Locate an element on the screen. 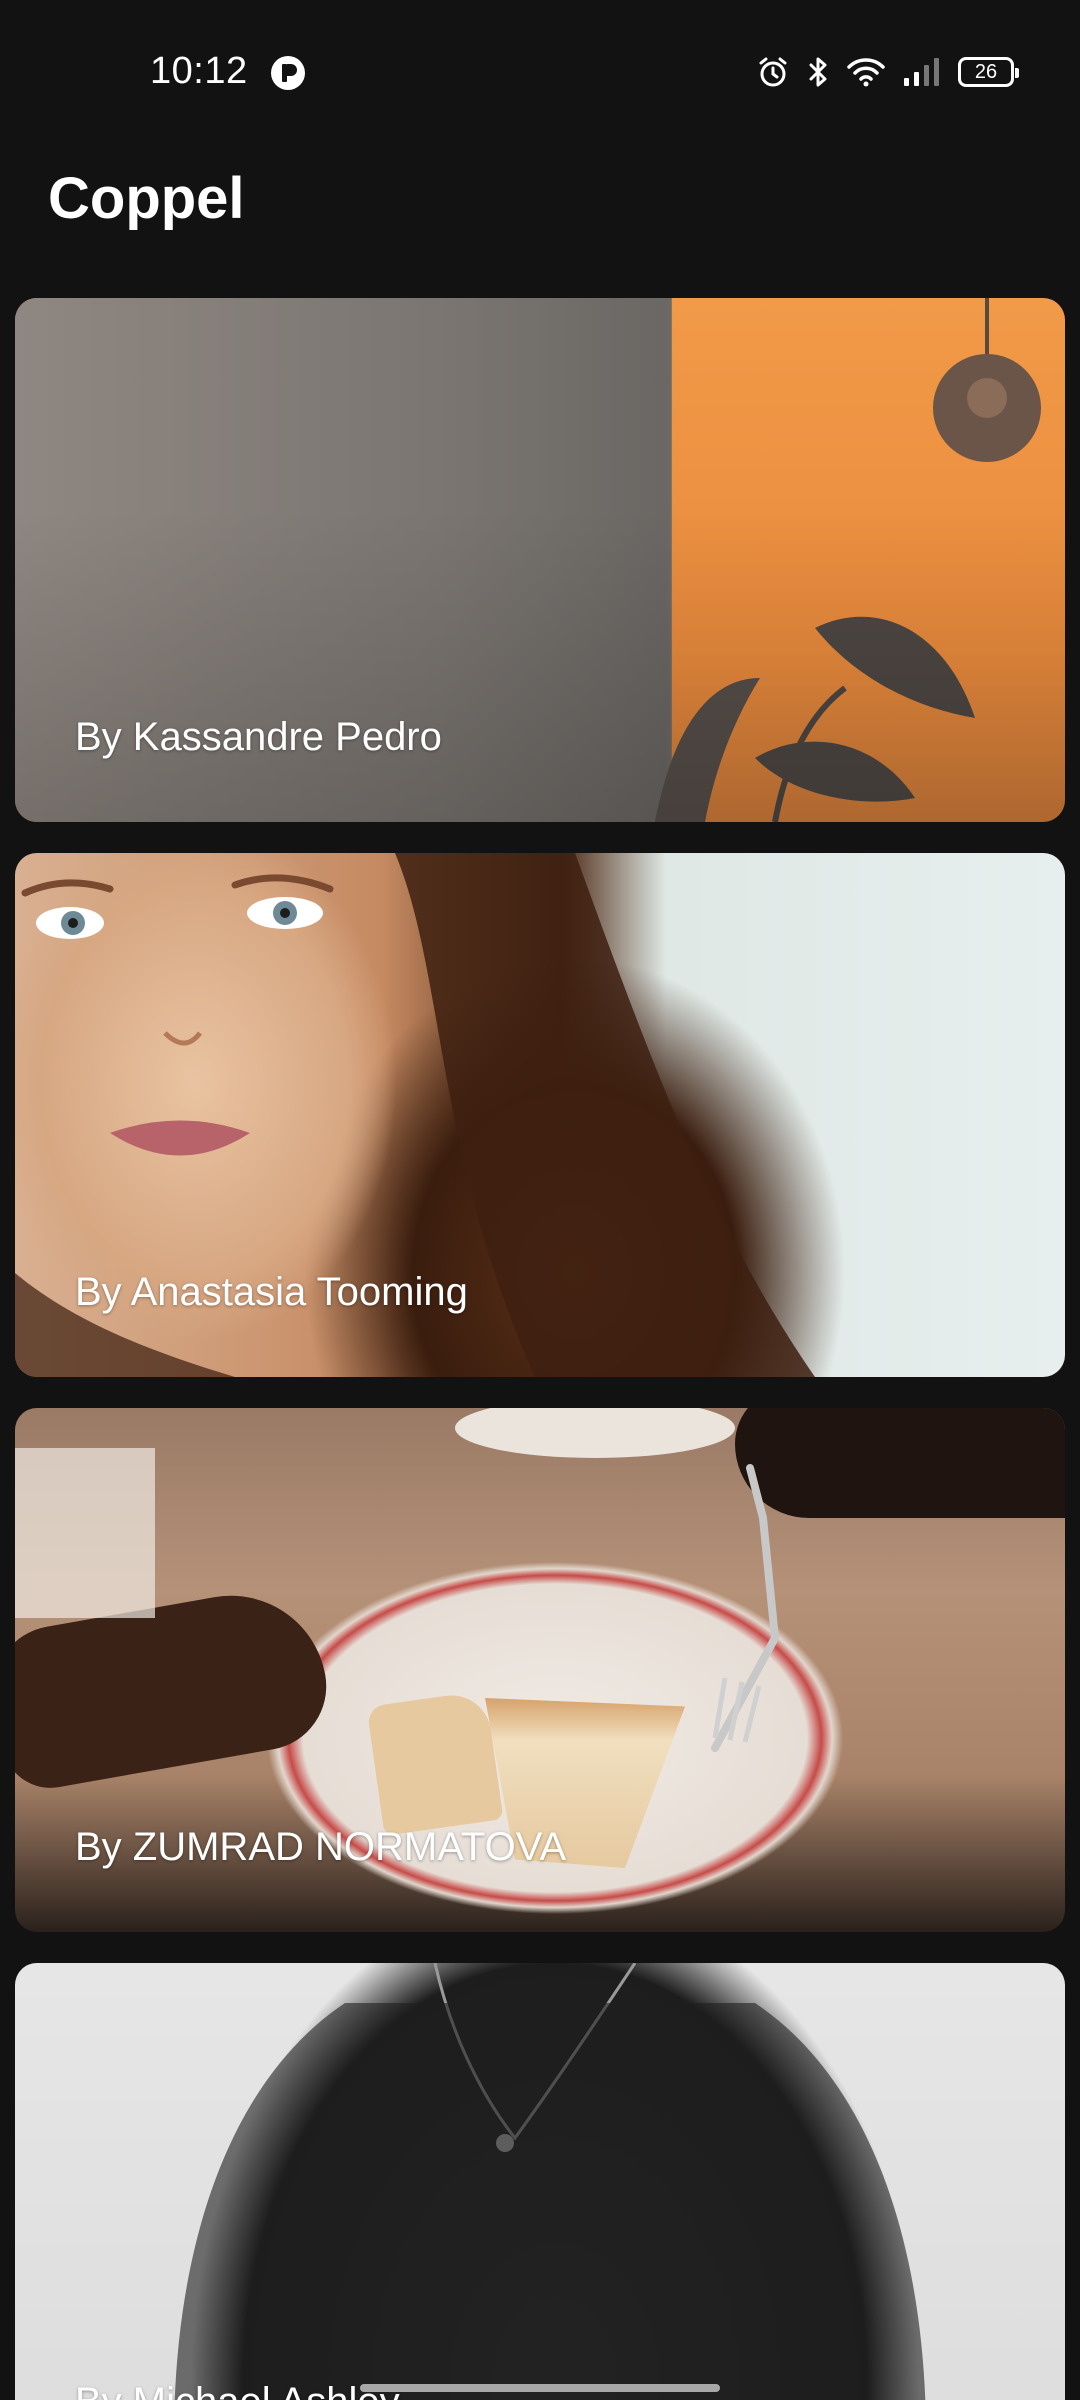  cellular-signal-icon is located at coordinates (922, 72).